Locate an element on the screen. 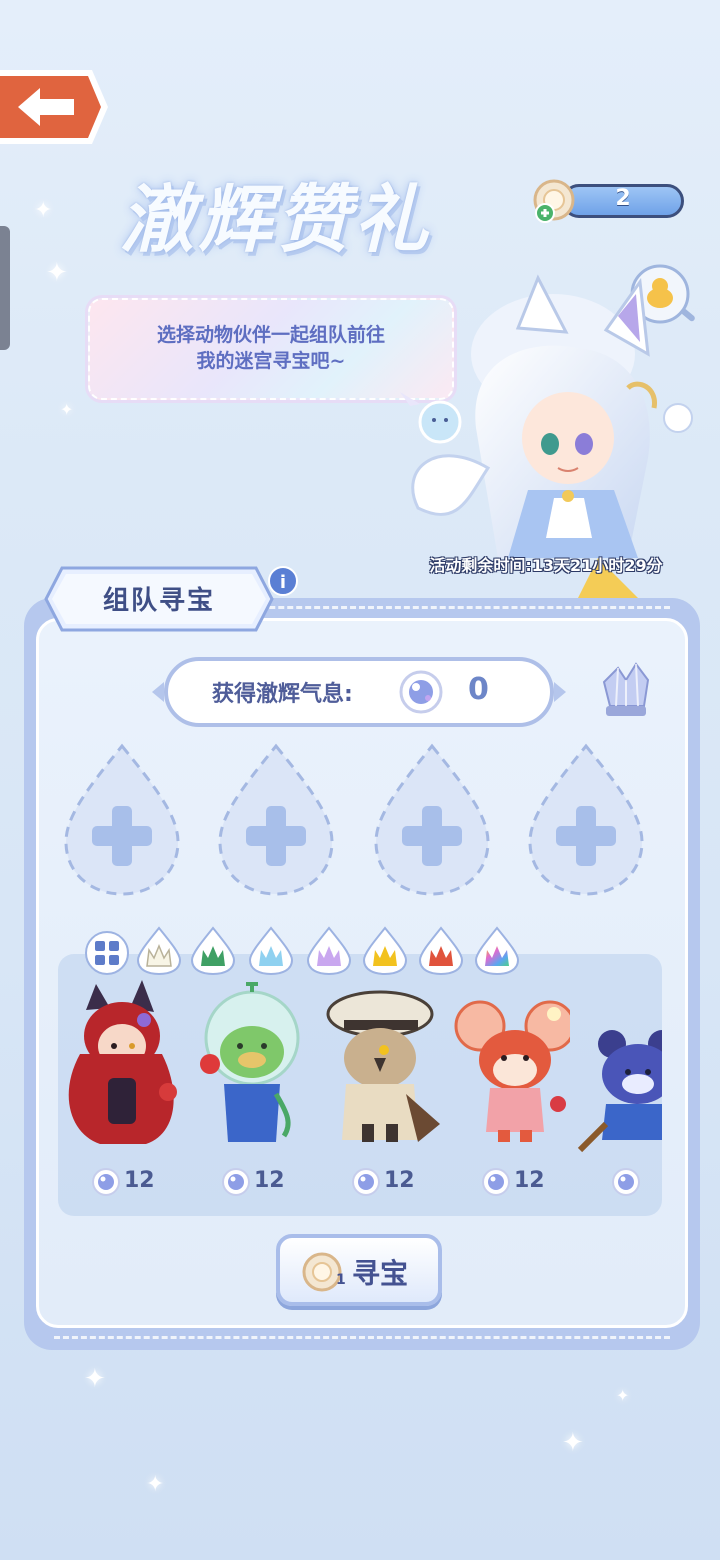  partner-card-blue-bear is located at coordinates (616, 1089).